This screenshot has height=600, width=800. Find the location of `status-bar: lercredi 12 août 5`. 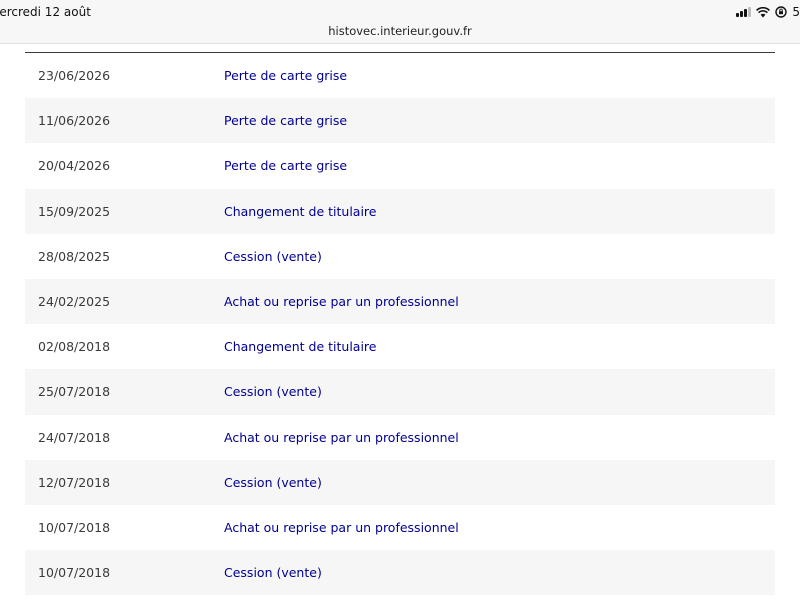

status-bar: lercredi 12 août 5 is located at coordinates (400, 12).